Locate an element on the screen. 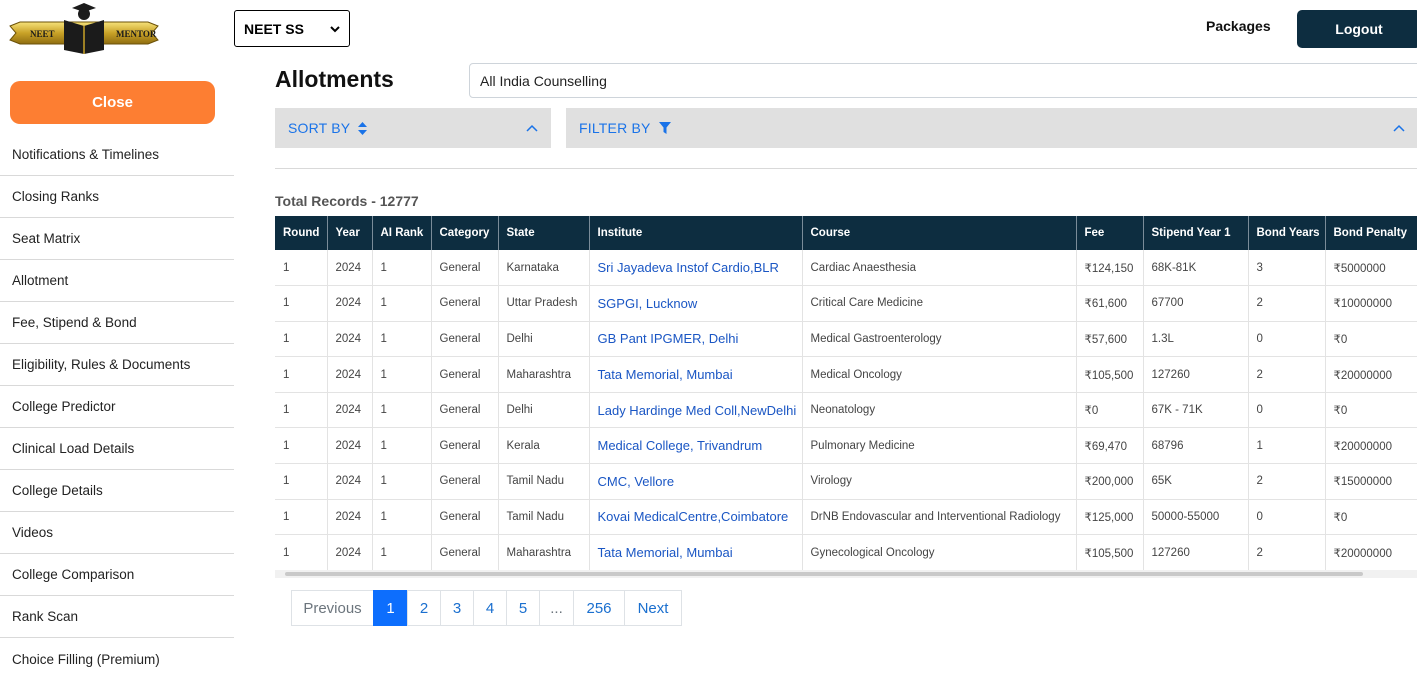  institute-link: GB Pant IPGMER, Delhi is located at coordinates (696, 339).